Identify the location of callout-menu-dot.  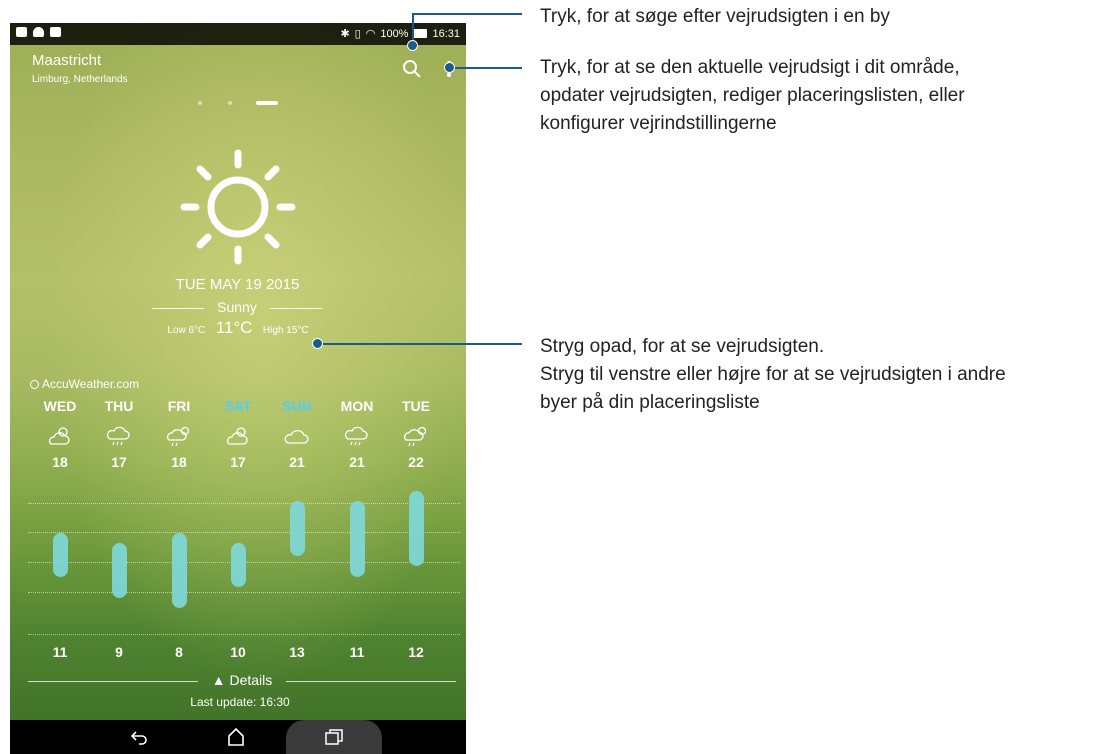
(449, 67).